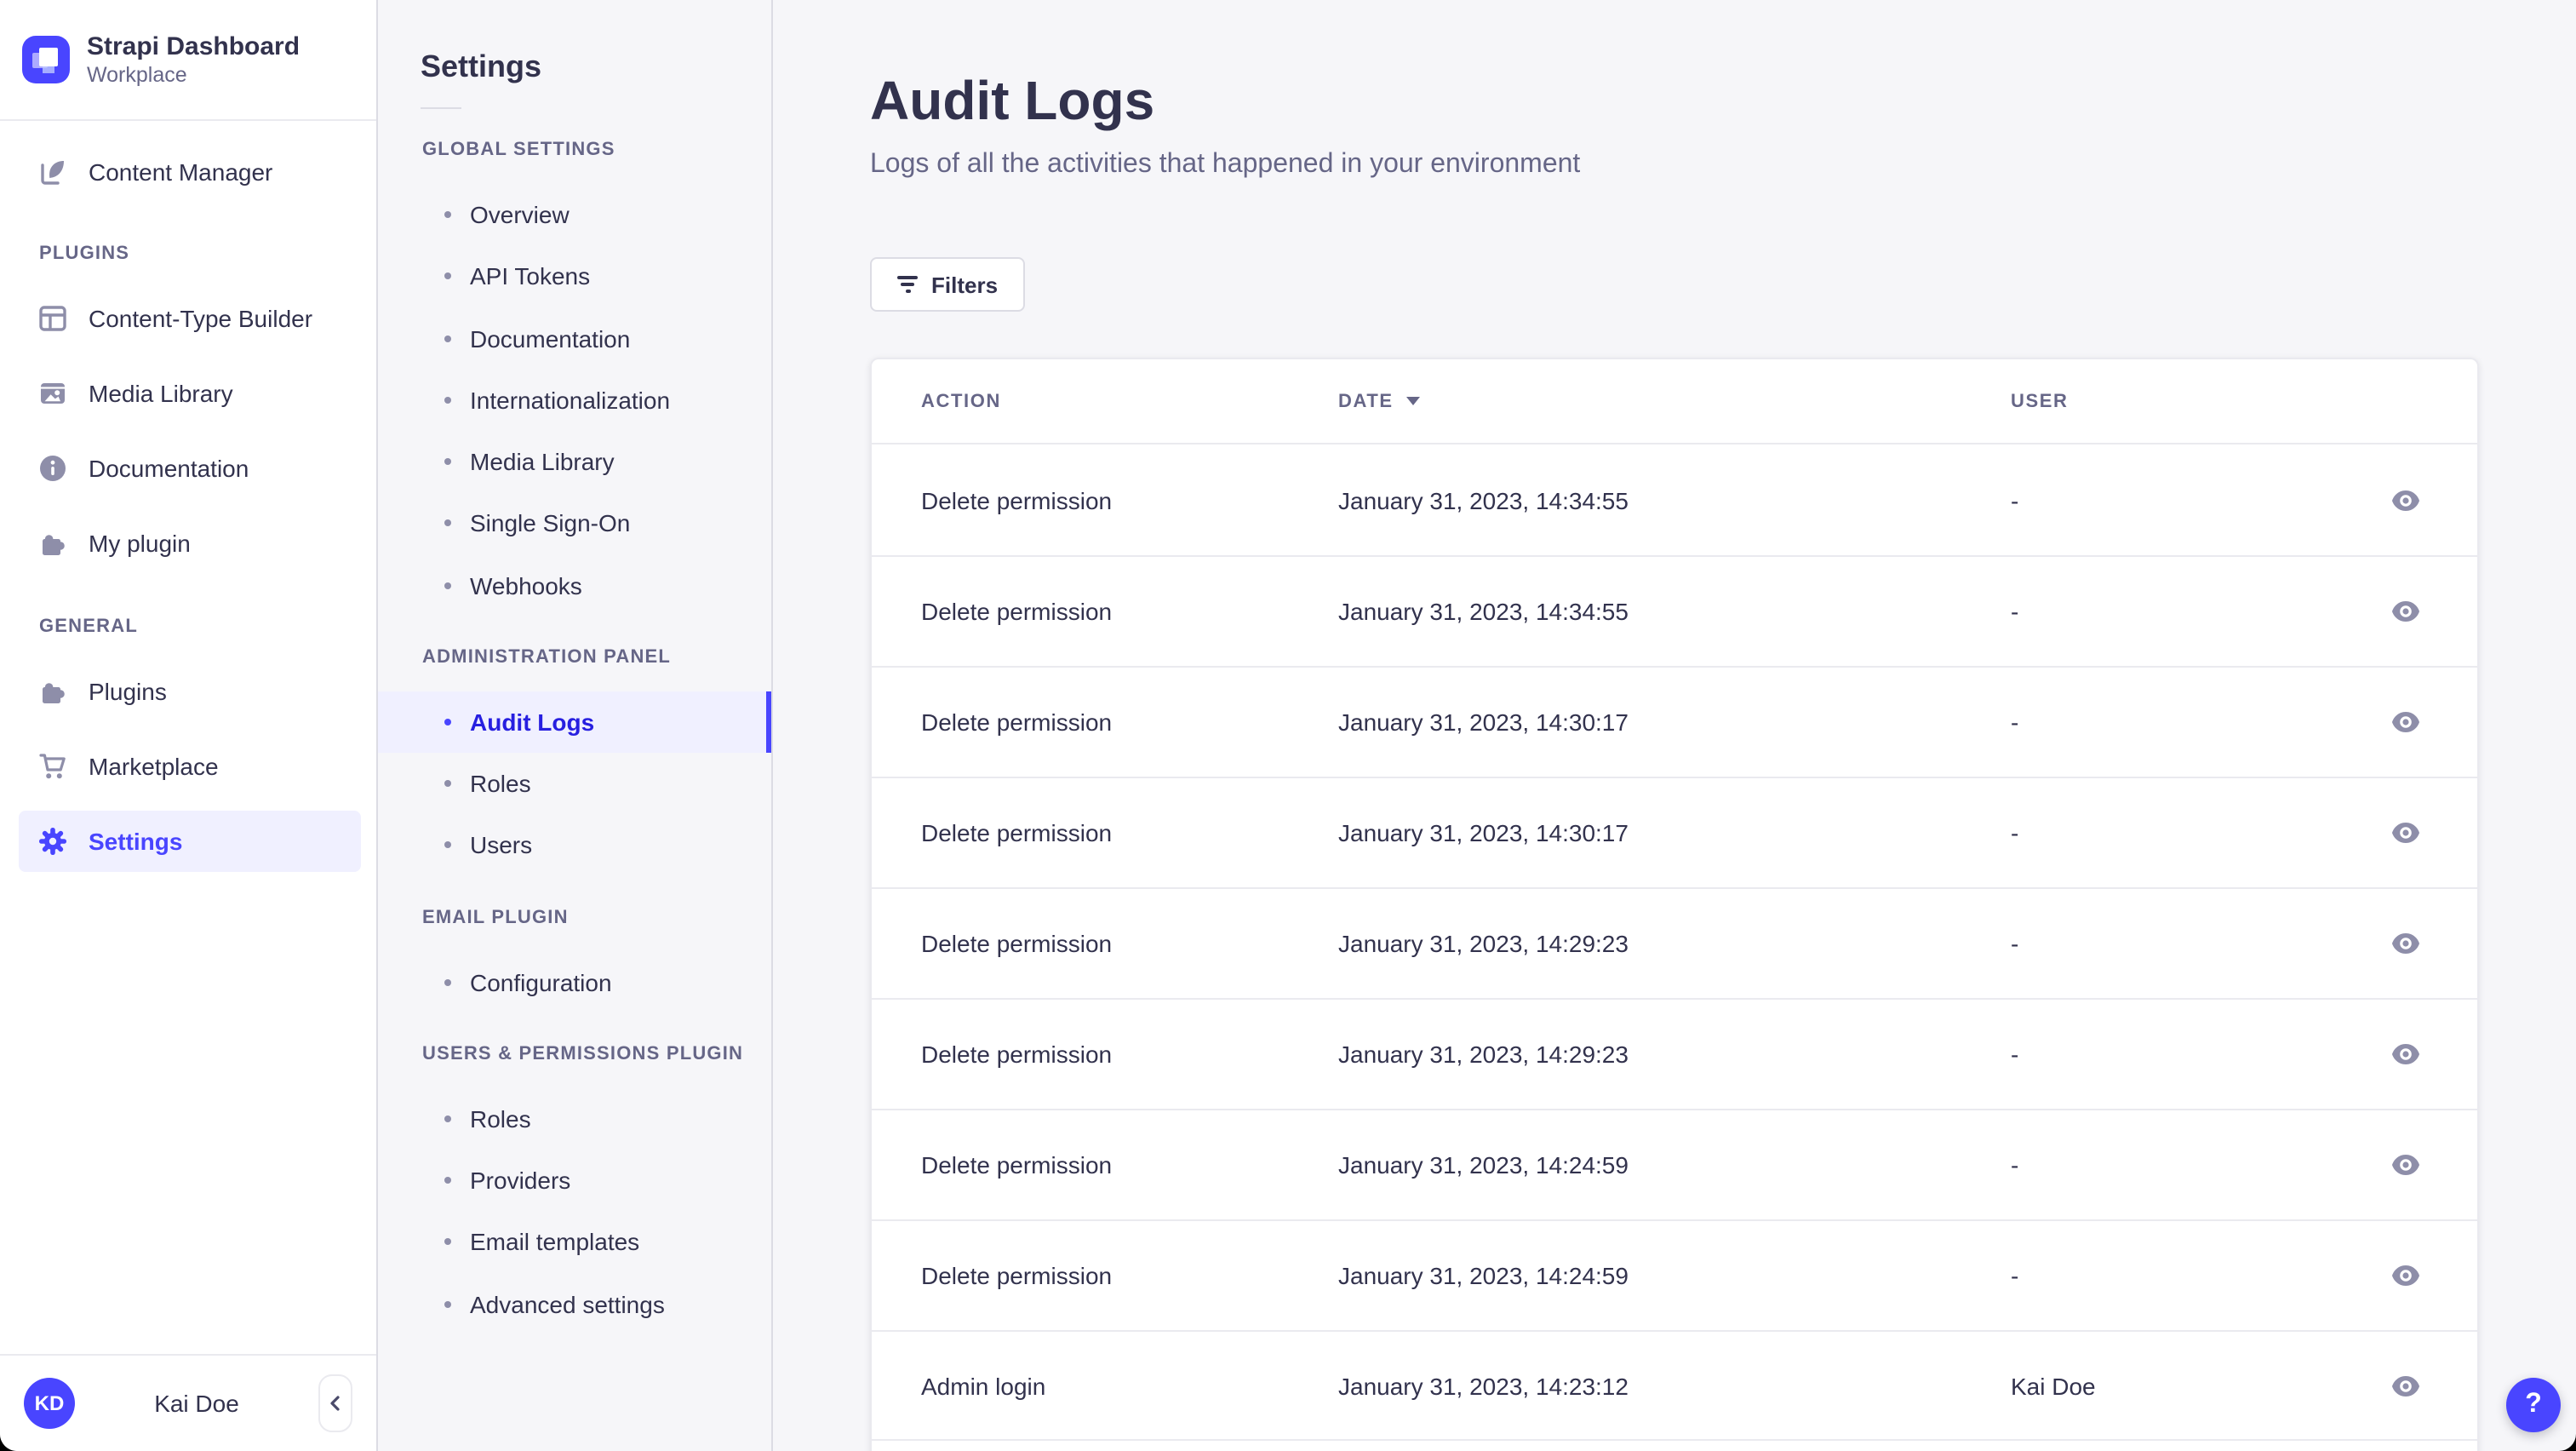 Image resolution: width=2576 pixels, height=1451 pixels. What do you see at coordinates (53, 543) in the screenshot?
I see `puzzle-icon` at bounding box center [53, 543].